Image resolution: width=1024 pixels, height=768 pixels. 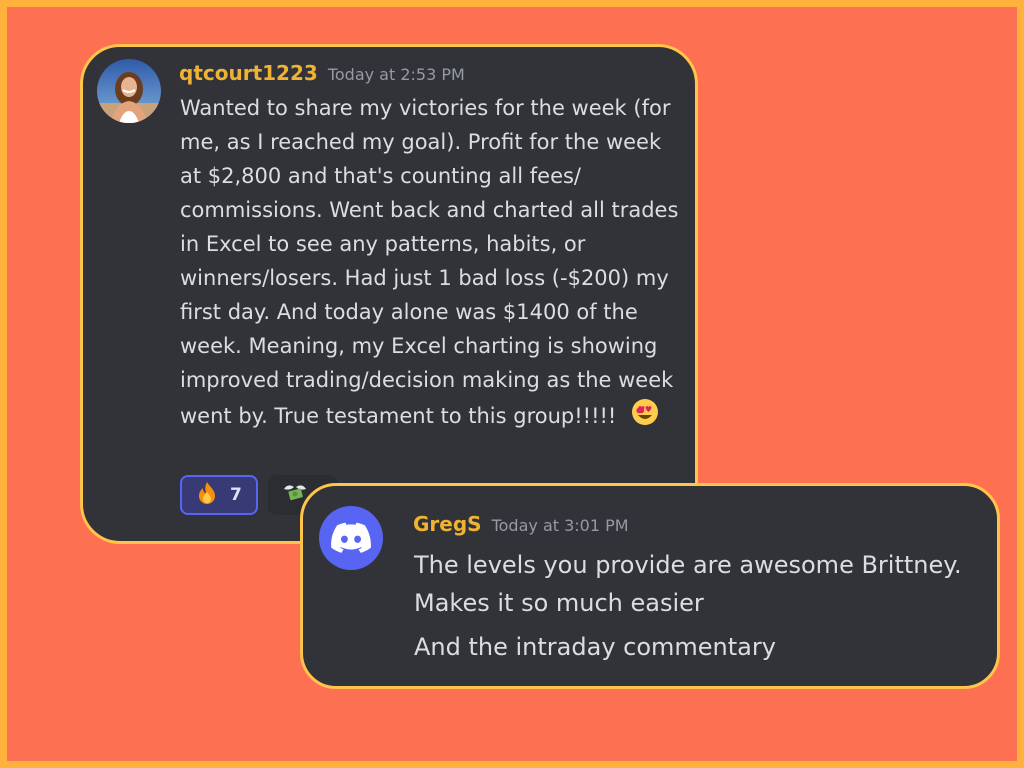 What do you see at coordinates (248, 73) in the screenshot?
I see `username: qtcourt1223` at bounding box center [248, 73].